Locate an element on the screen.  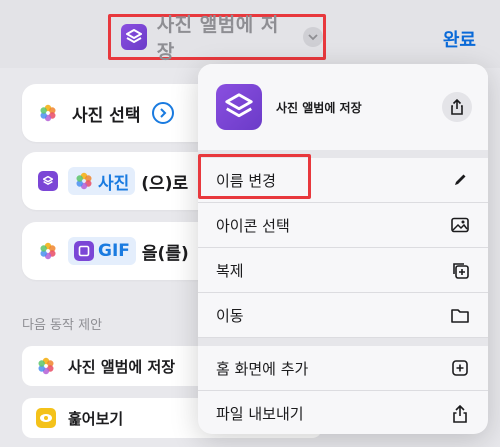
variable-token-label: 사진 is located at coordinates (114, 183).